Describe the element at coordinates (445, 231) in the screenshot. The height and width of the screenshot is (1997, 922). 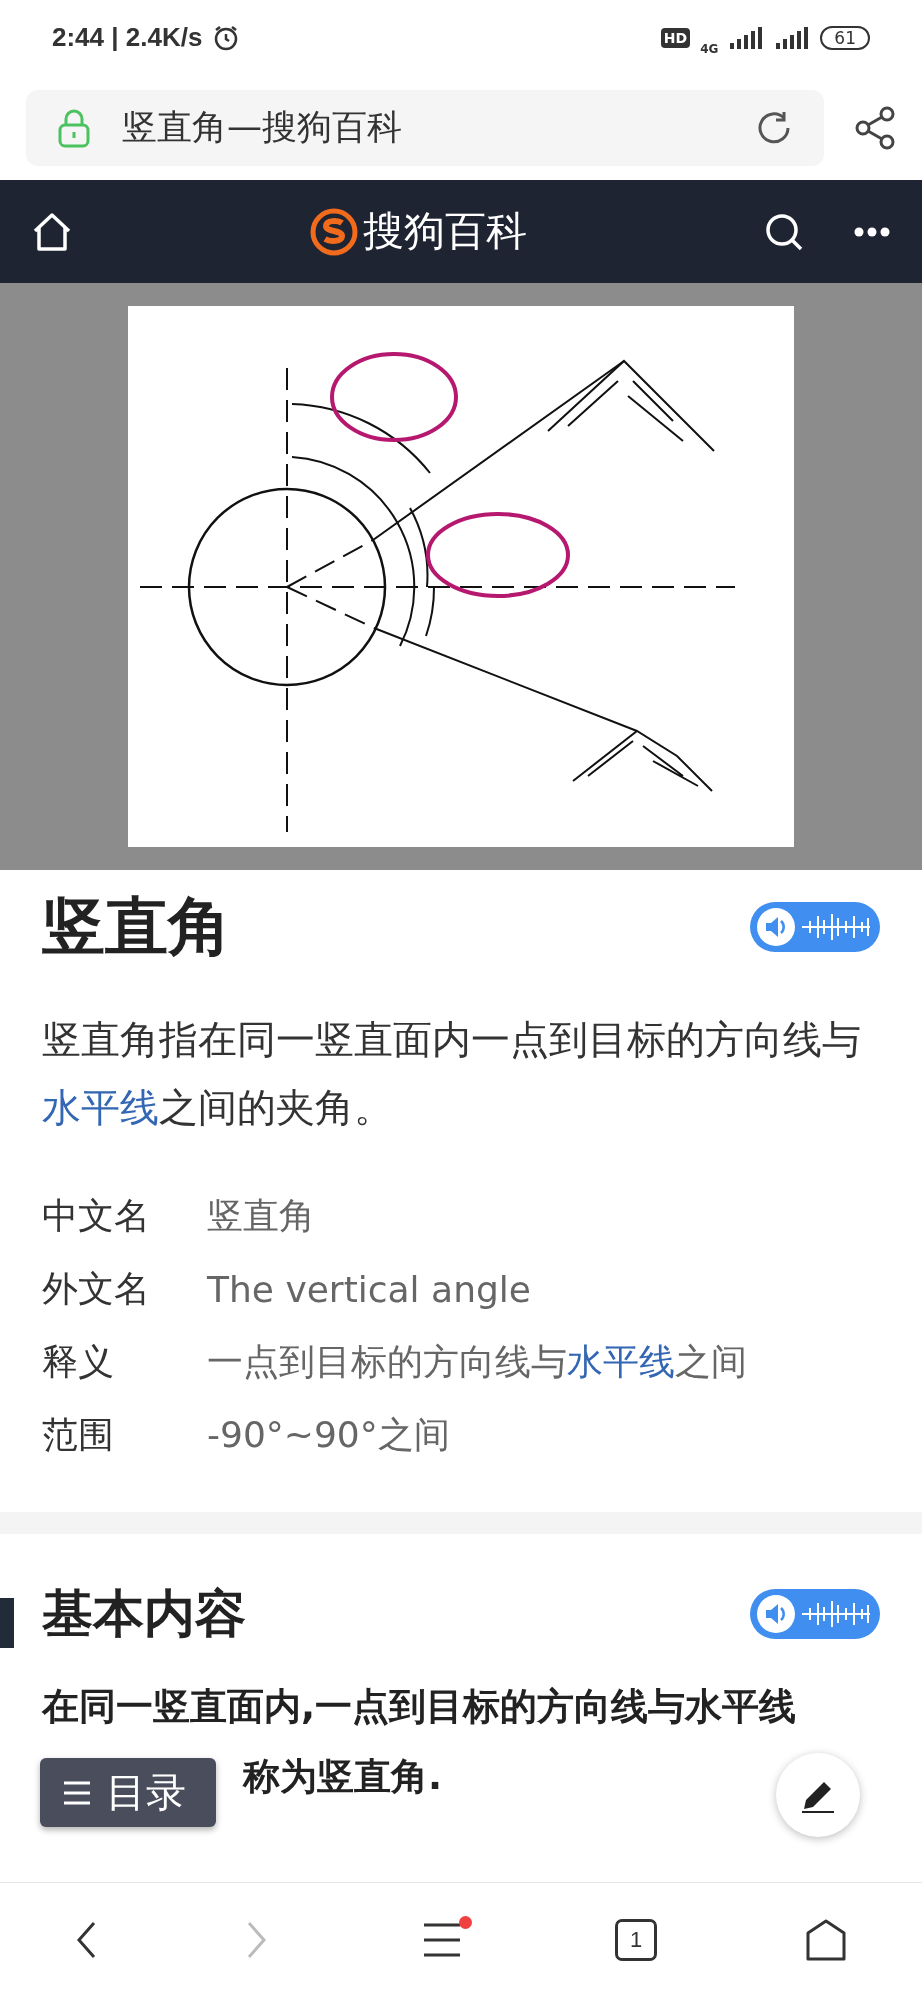
I see `site-name: 搜狗百科` at that location.